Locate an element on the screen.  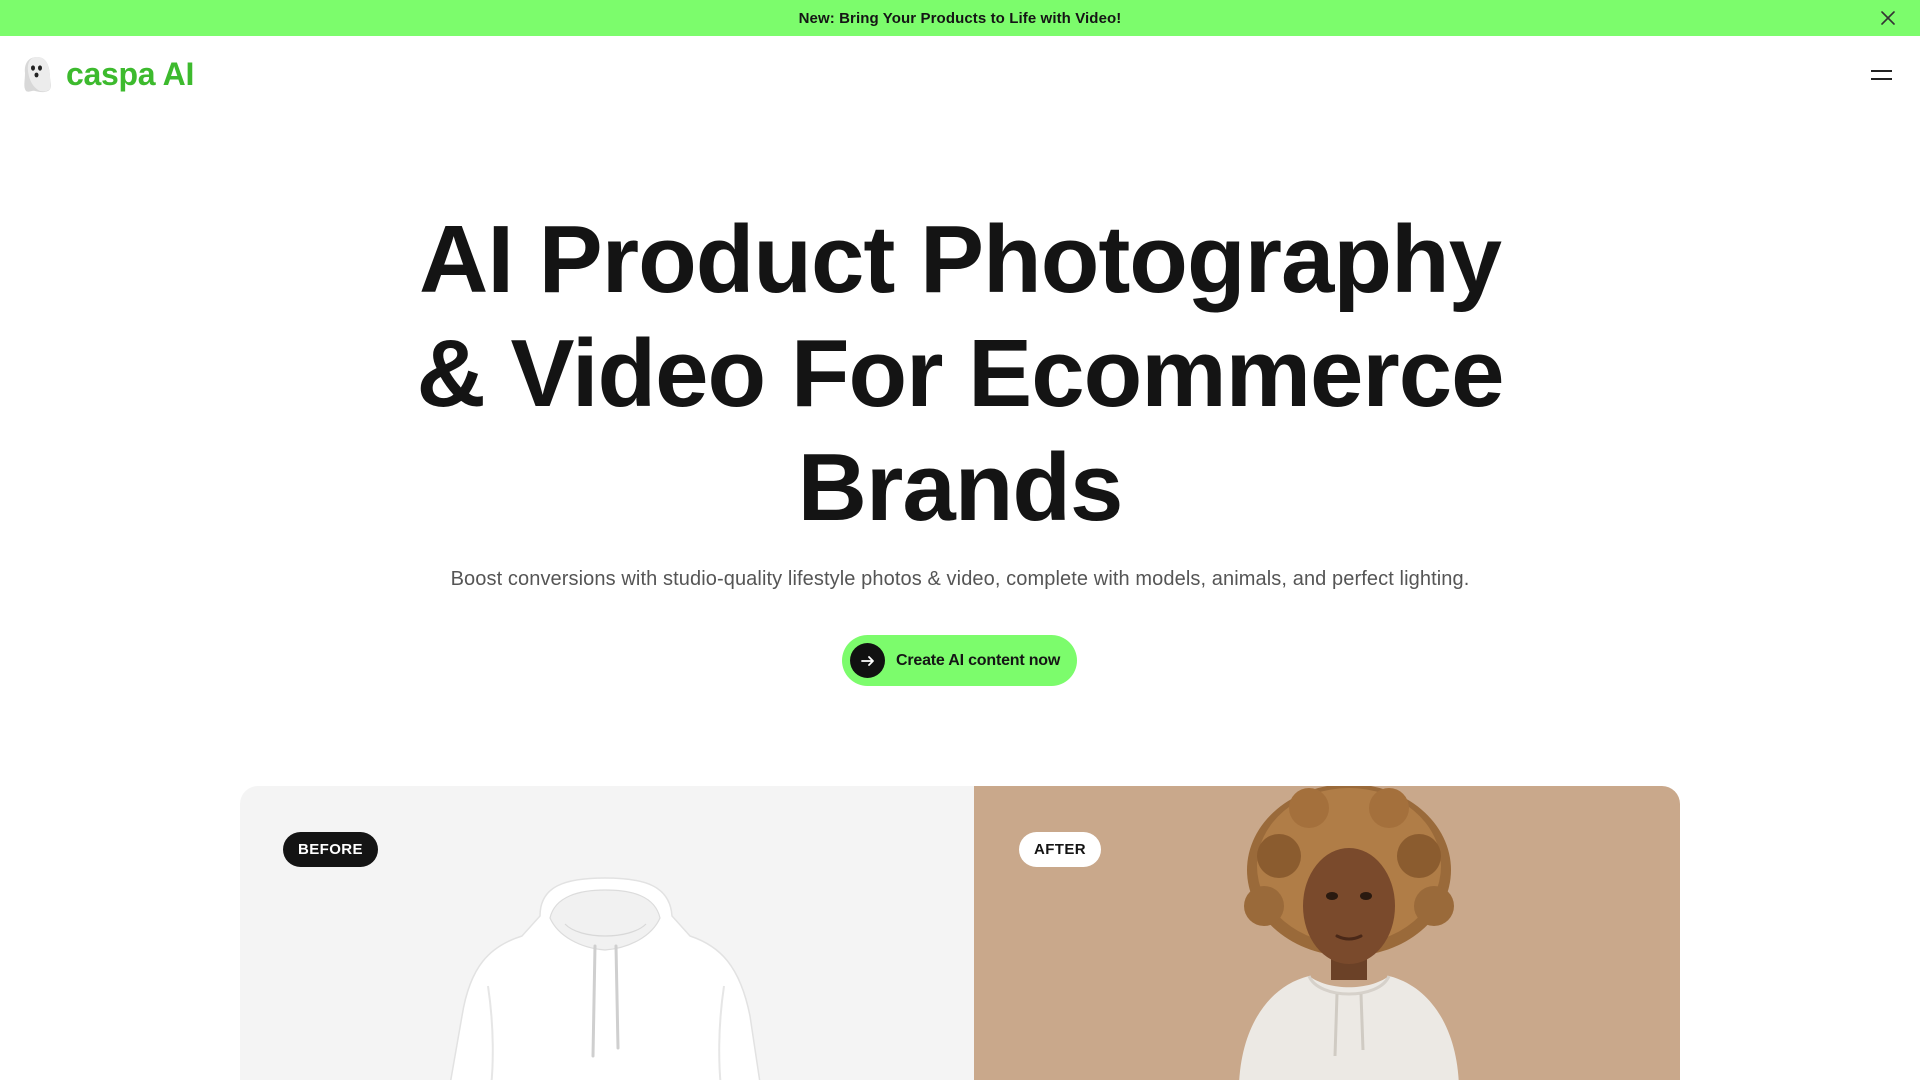
before-badge: BEFORE is located at coordinates (330, 849).